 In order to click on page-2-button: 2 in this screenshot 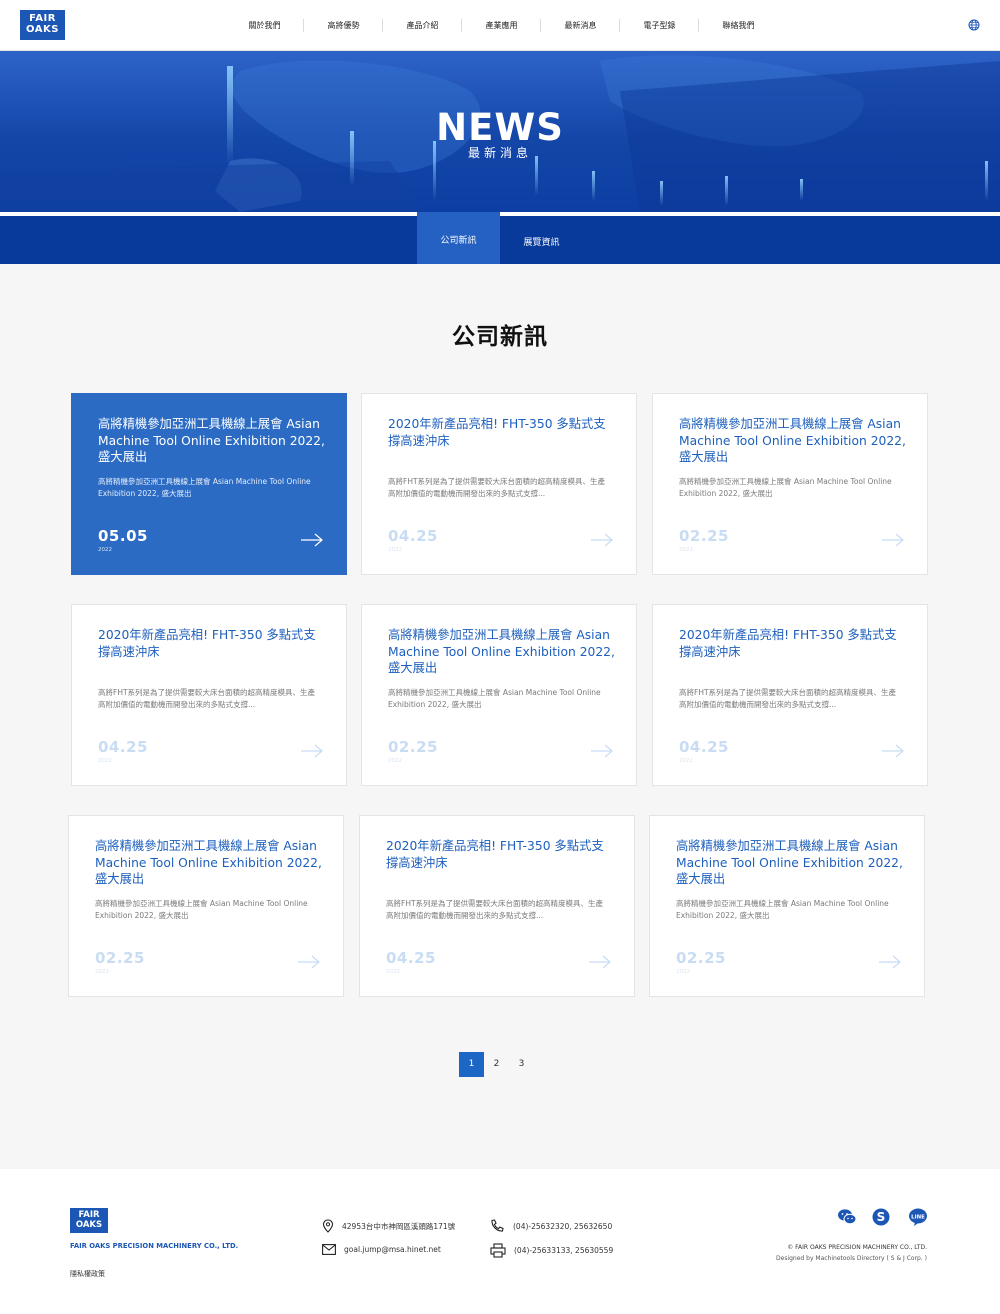, I will do `click(496, 1064)`.